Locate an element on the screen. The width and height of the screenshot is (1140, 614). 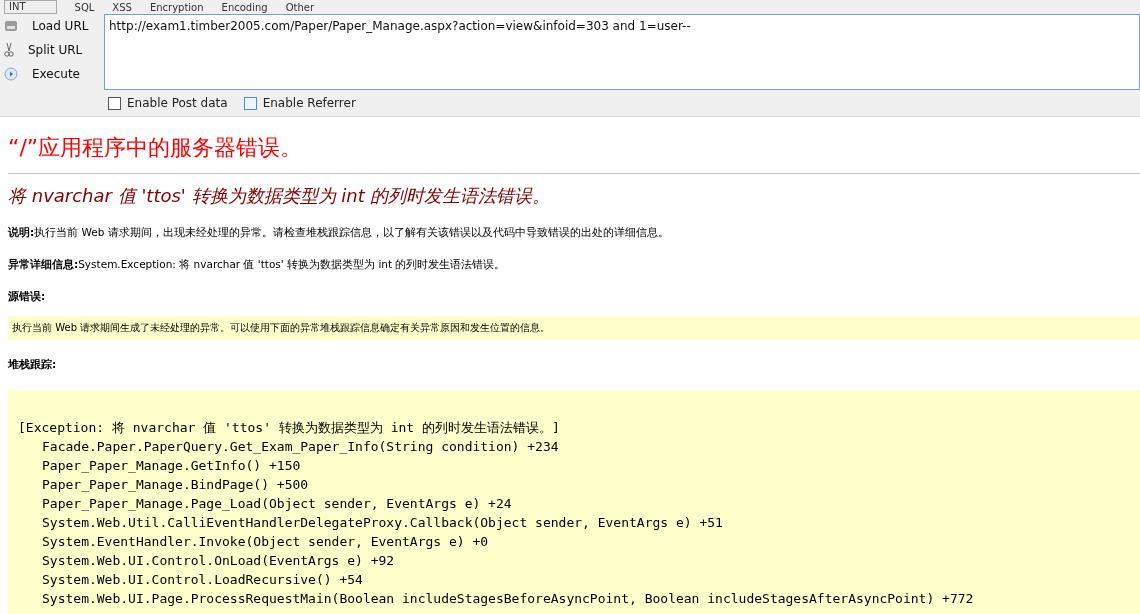
trace-line: Paper_Paper_Manage.BindPage() +500 is located at coordinates (175, 485).